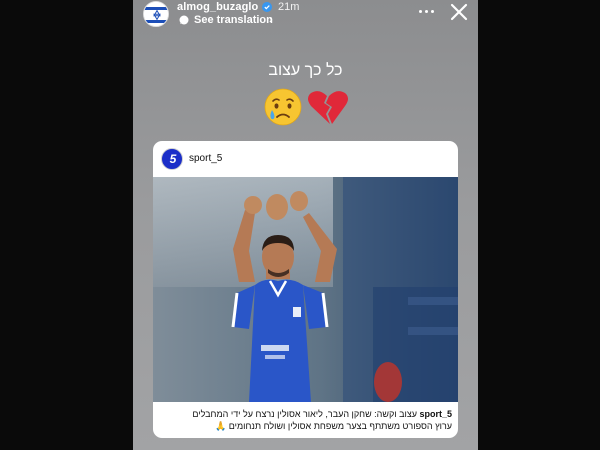 The height and width of the screenshot is (450, 600). Describe the element at coordinates (459, 12) in the screenshot. I see `close-icon` at that location.